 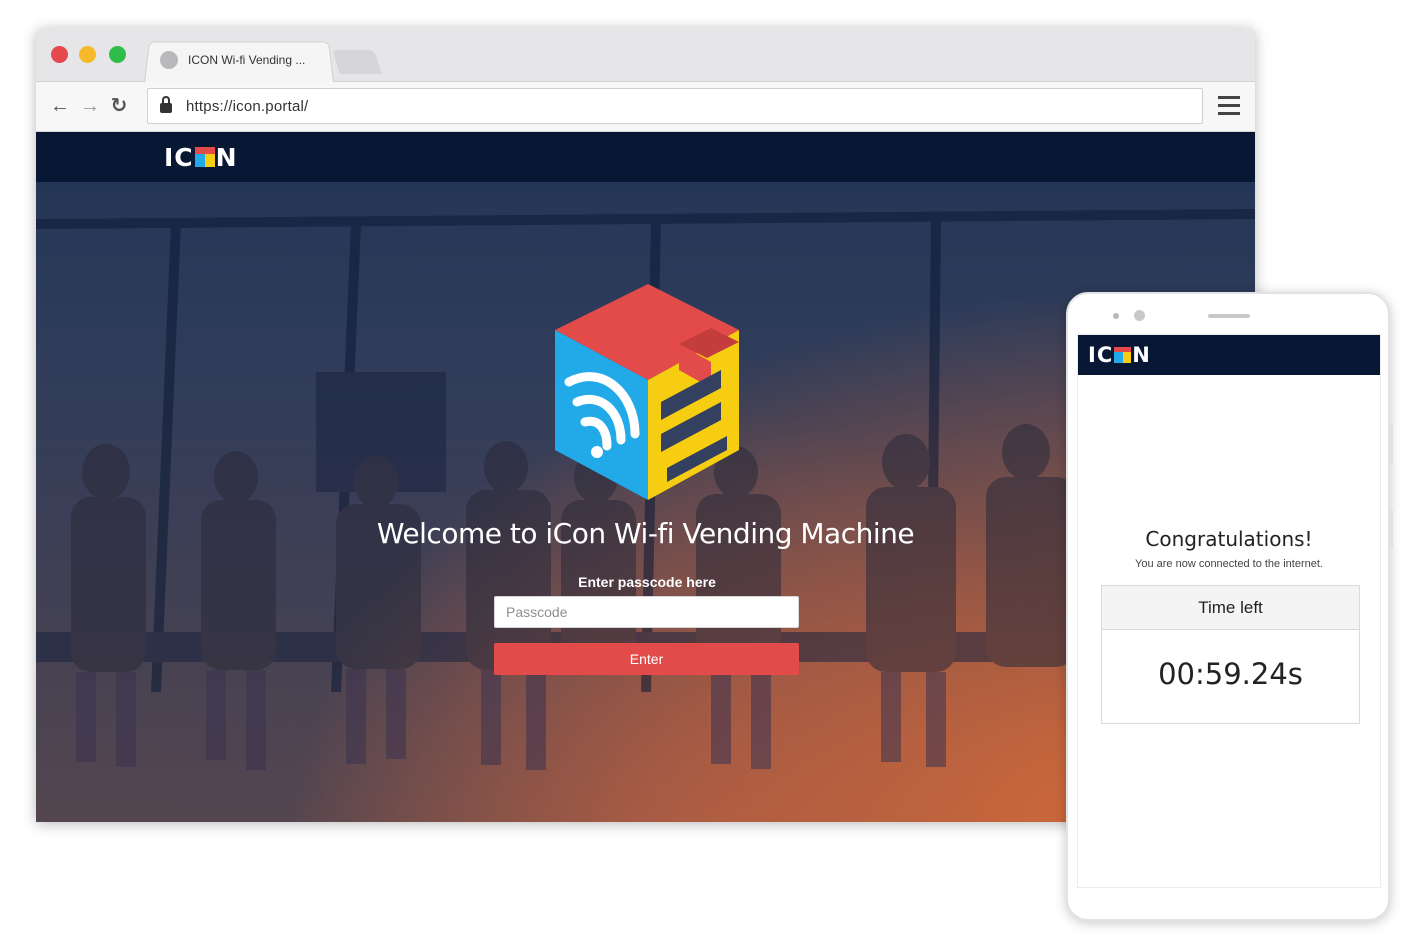 I want to click on connected-message: You are now connected to the internet., so click(x=1229, y=564).